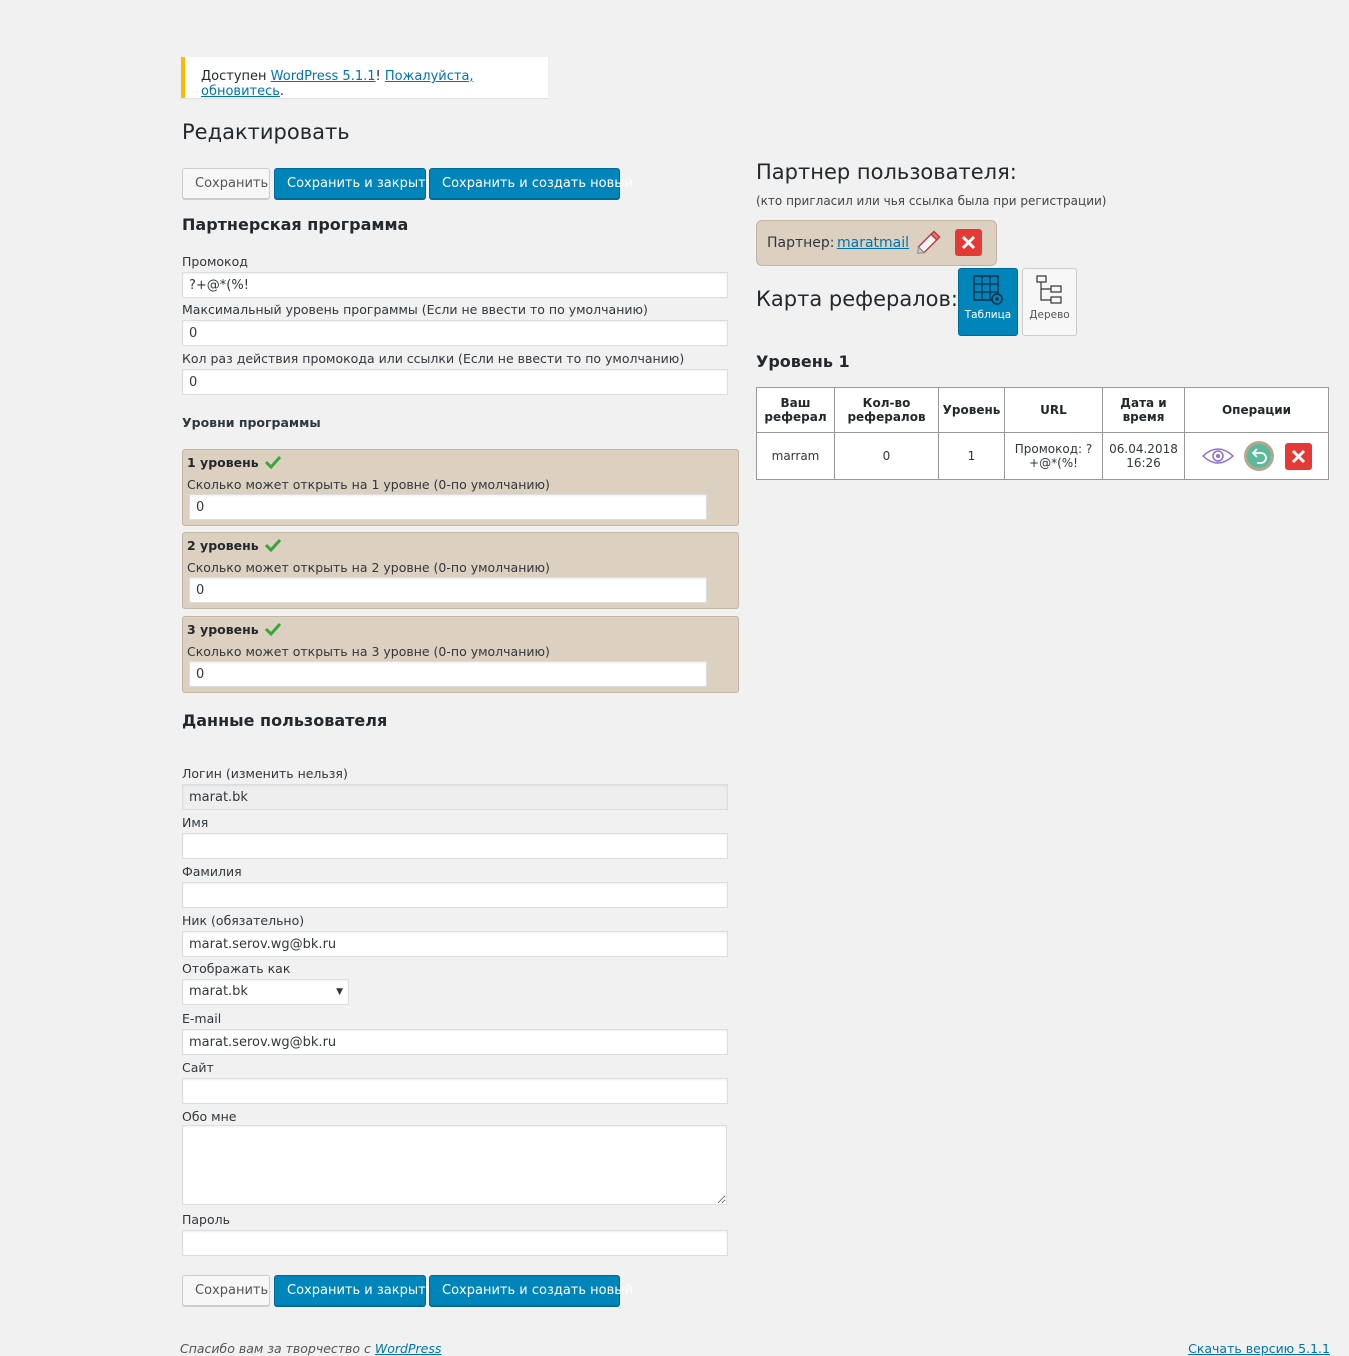 The height and width of the screenshot is (1356, 1349). What do you see at coordinates (1298, 456) in the screenshot?
I see `delete-icon` at bounding box center [1298, 456].